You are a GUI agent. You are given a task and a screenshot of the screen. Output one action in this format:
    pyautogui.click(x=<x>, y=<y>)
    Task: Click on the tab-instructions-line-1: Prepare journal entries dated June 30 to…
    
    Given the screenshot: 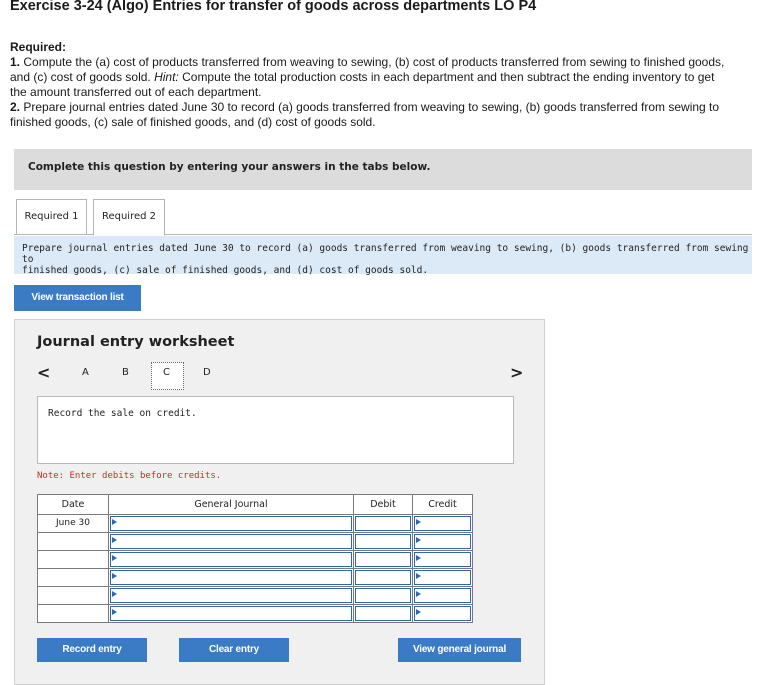 What is the action you would take?
    pyautogui.click(x=385, y=254)
    